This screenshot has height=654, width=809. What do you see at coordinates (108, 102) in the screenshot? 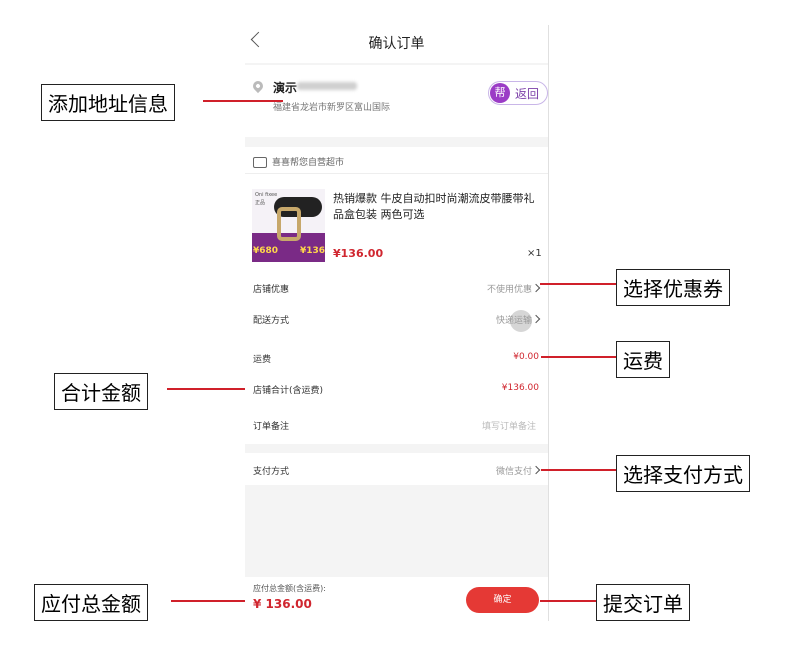
I see `callout-add-address: 添加地址信息` at bounding box center [108, 102].